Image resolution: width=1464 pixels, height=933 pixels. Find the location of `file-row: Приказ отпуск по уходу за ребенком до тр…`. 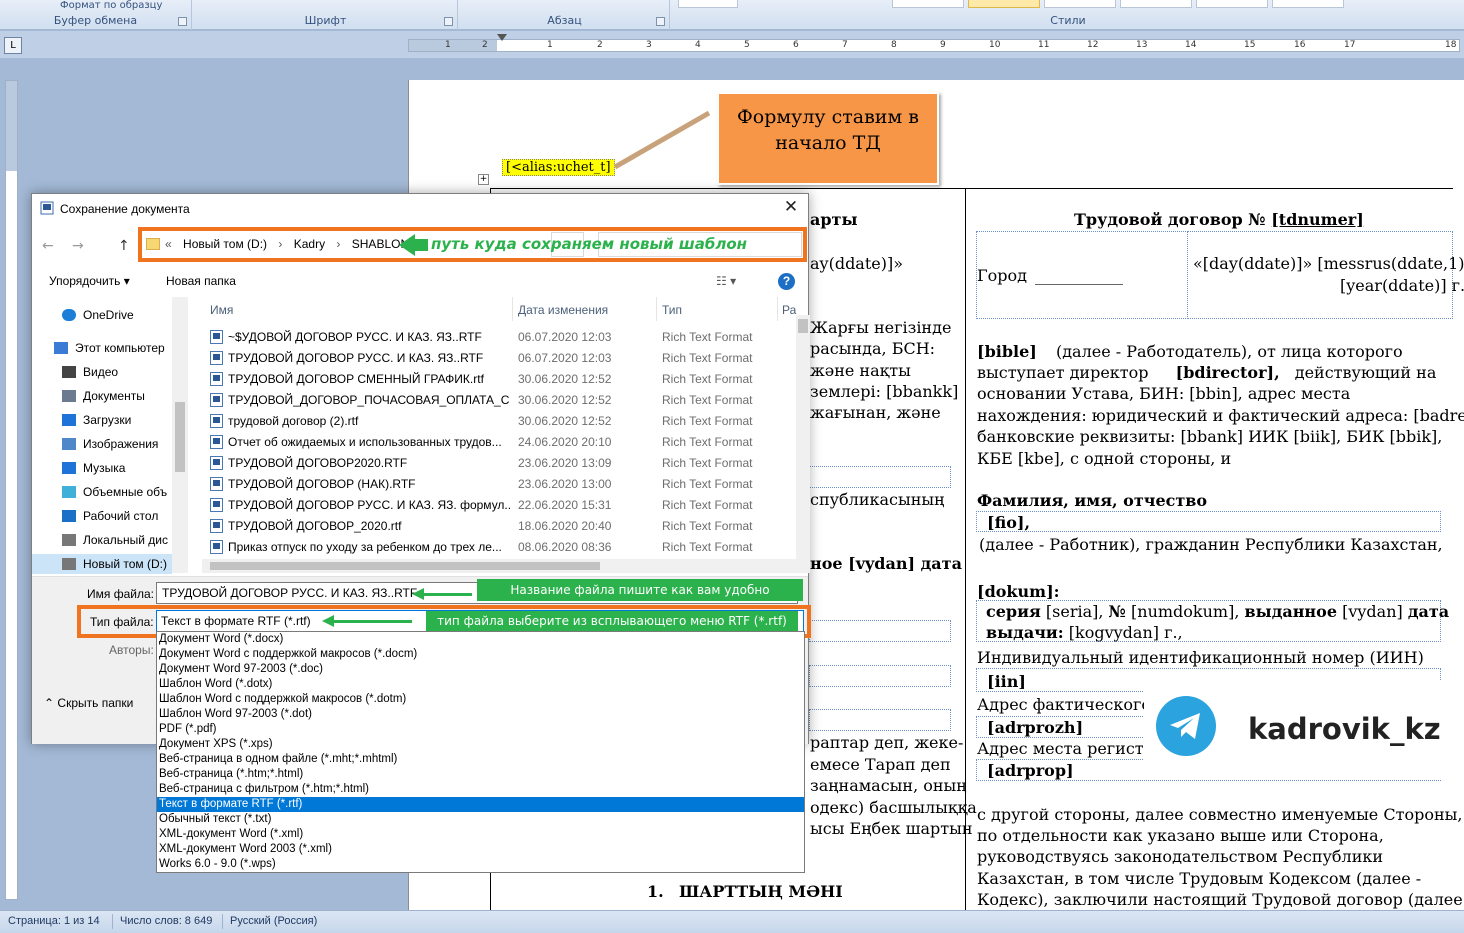

file-row: Приказ отпуск по уходу за ребенком до тр… is located at coordinates (499, 547).